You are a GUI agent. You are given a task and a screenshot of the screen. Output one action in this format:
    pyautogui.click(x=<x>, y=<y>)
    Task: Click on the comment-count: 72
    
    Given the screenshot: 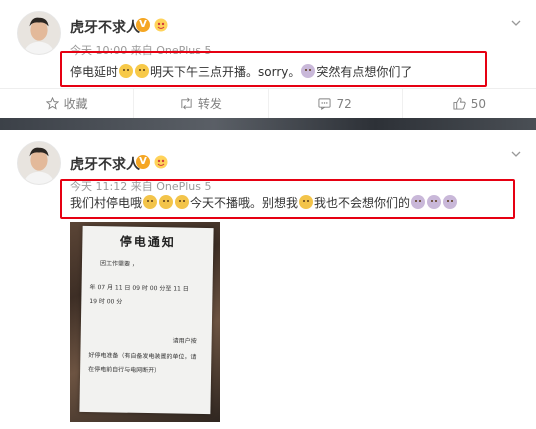 What is the action you would take?
    pyautogui.click(x=344, y=103)
    